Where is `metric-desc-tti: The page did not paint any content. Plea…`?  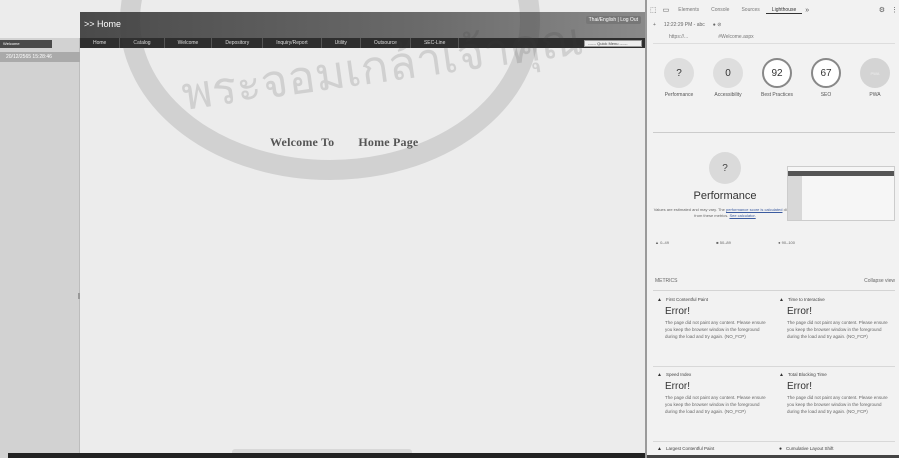
metric-desc-tti: The page did not paint any content. Plea… is located at coordinates (837, 329).